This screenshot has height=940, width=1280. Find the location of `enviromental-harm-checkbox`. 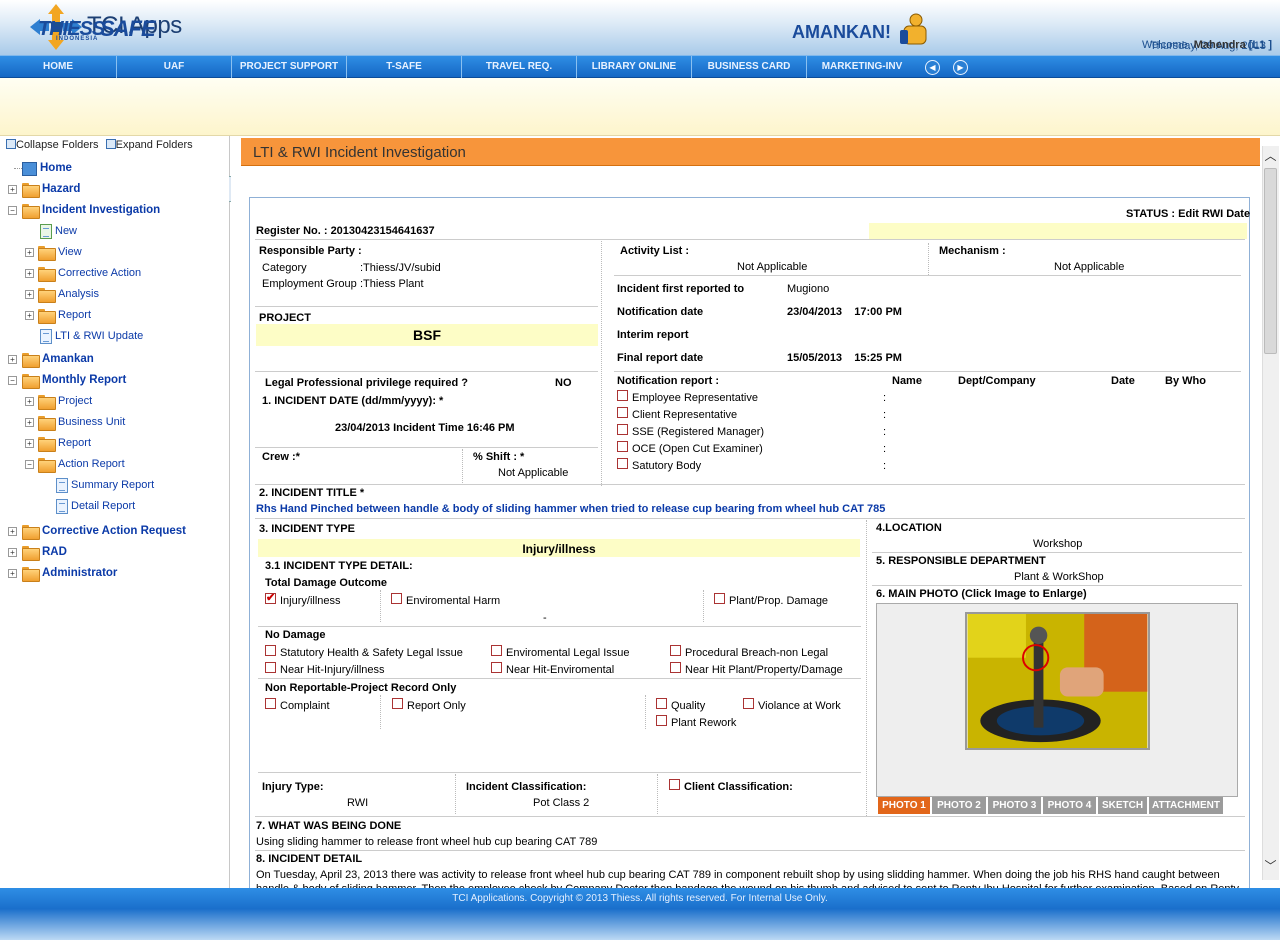

enviromental-harm-checkbox is located at coordinates (396, 598).